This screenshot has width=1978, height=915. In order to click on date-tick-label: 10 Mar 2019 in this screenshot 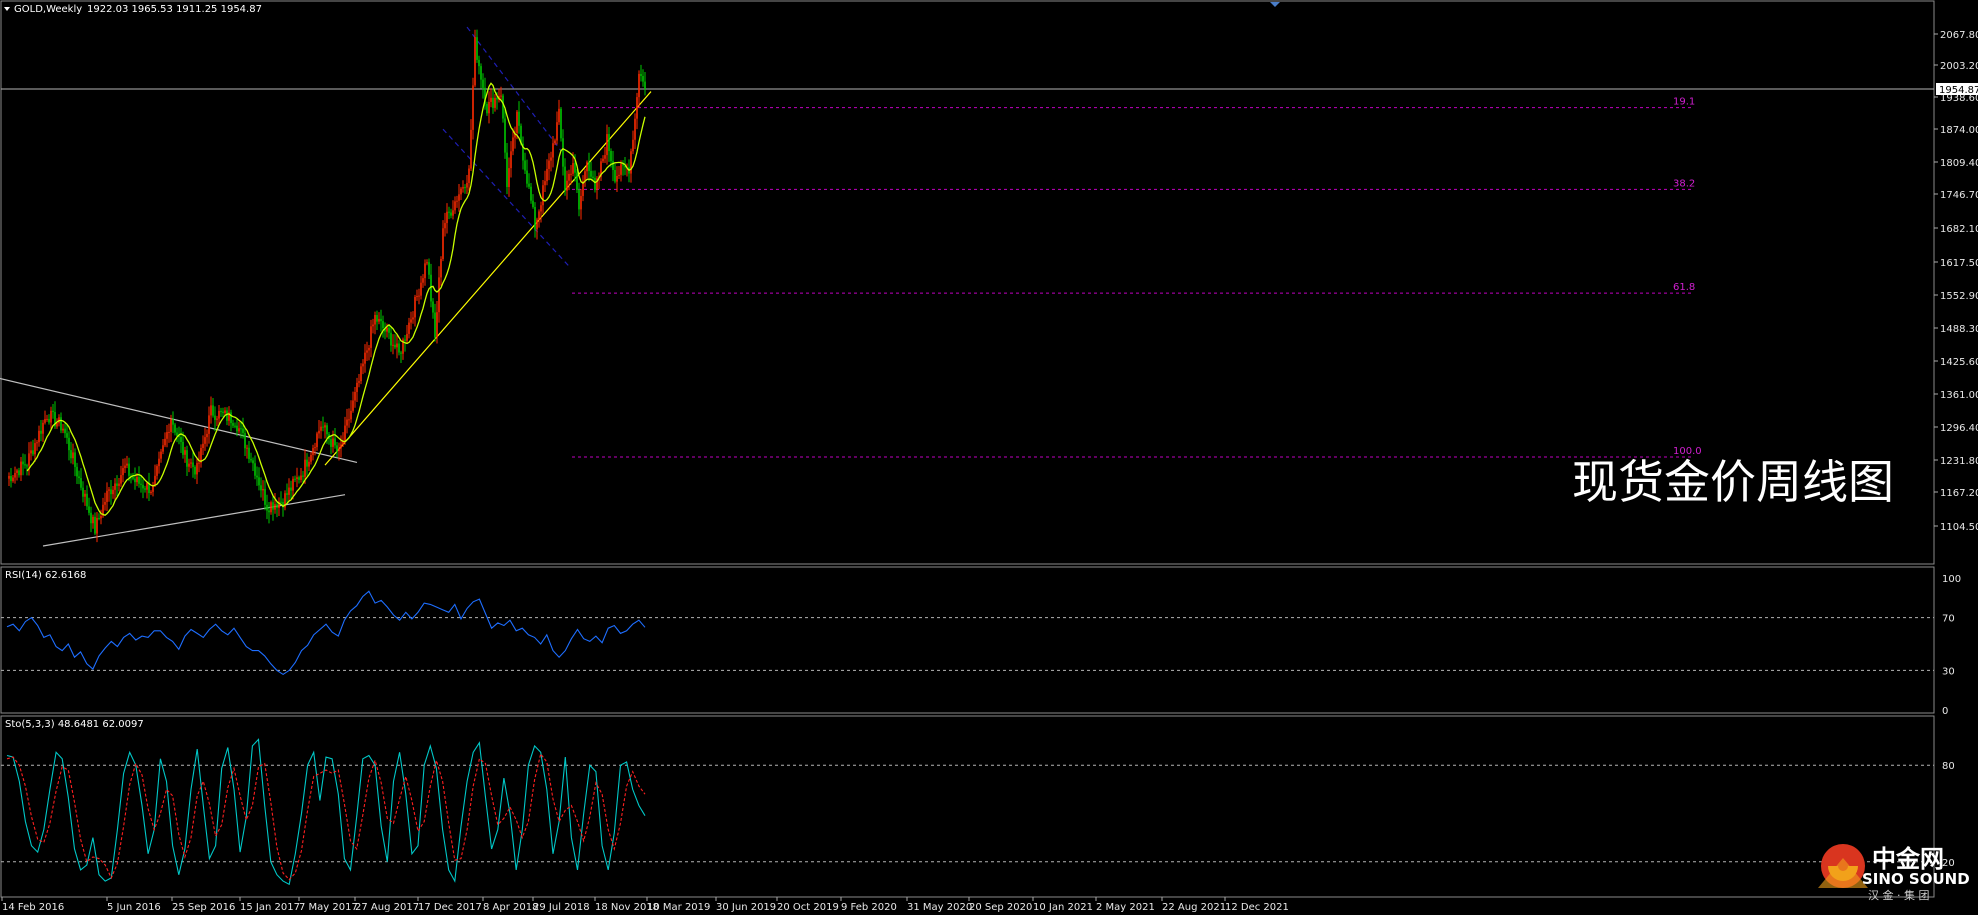, I will do `click(678, 907)`.